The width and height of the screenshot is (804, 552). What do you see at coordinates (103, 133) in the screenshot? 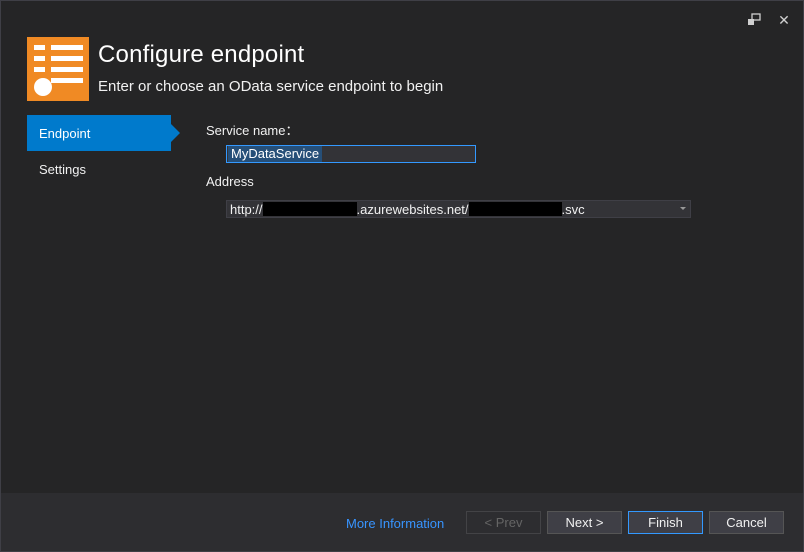
I see `sidebar-item-endpoint: Endpoint` at bounding box center [103, 133].